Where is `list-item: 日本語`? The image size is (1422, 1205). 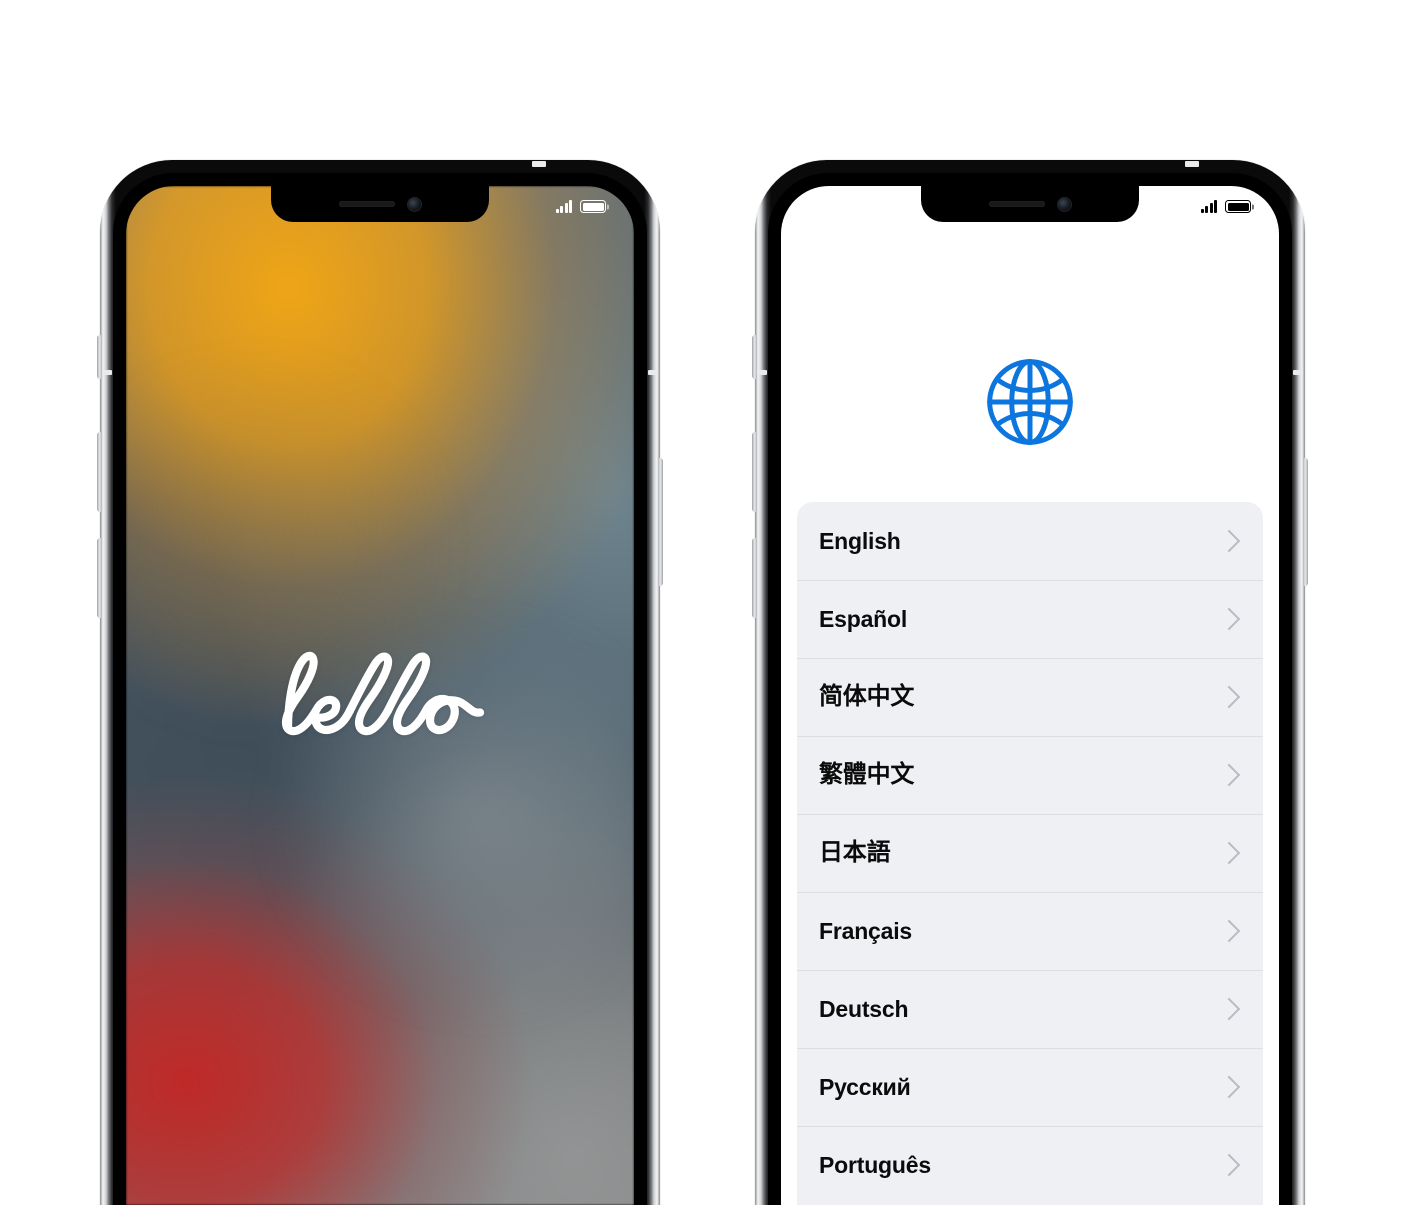 list-item: 日本語 is located at coordinates (1030, 853).